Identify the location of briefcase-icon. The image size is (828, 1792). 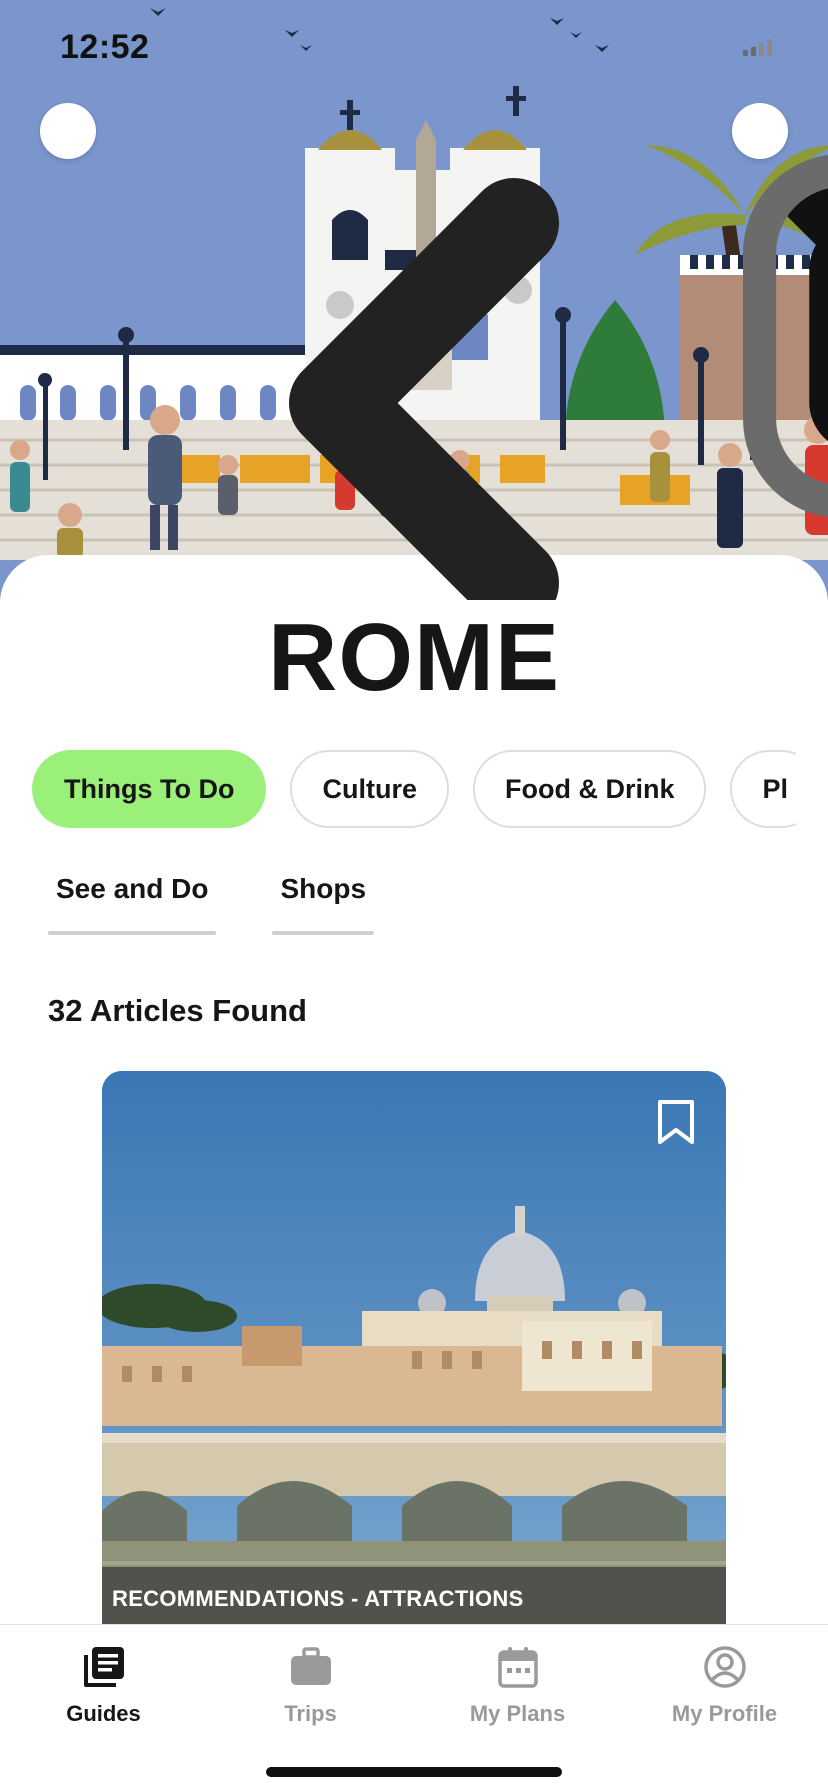
(311, 1667).